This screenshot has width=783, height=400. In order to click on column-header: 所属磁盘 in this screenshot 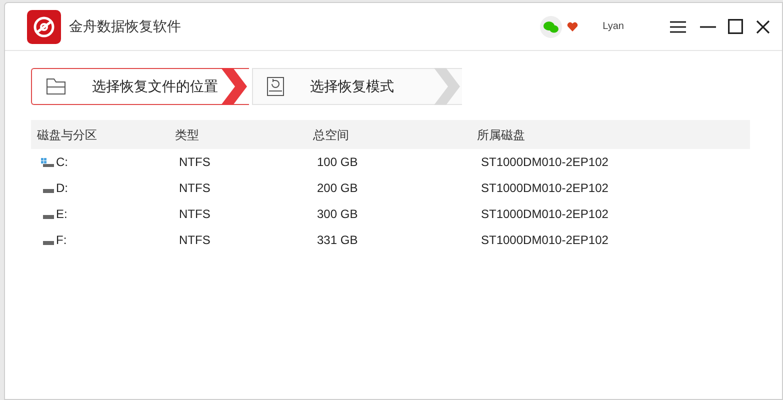, I will do `click(610, 135)`.